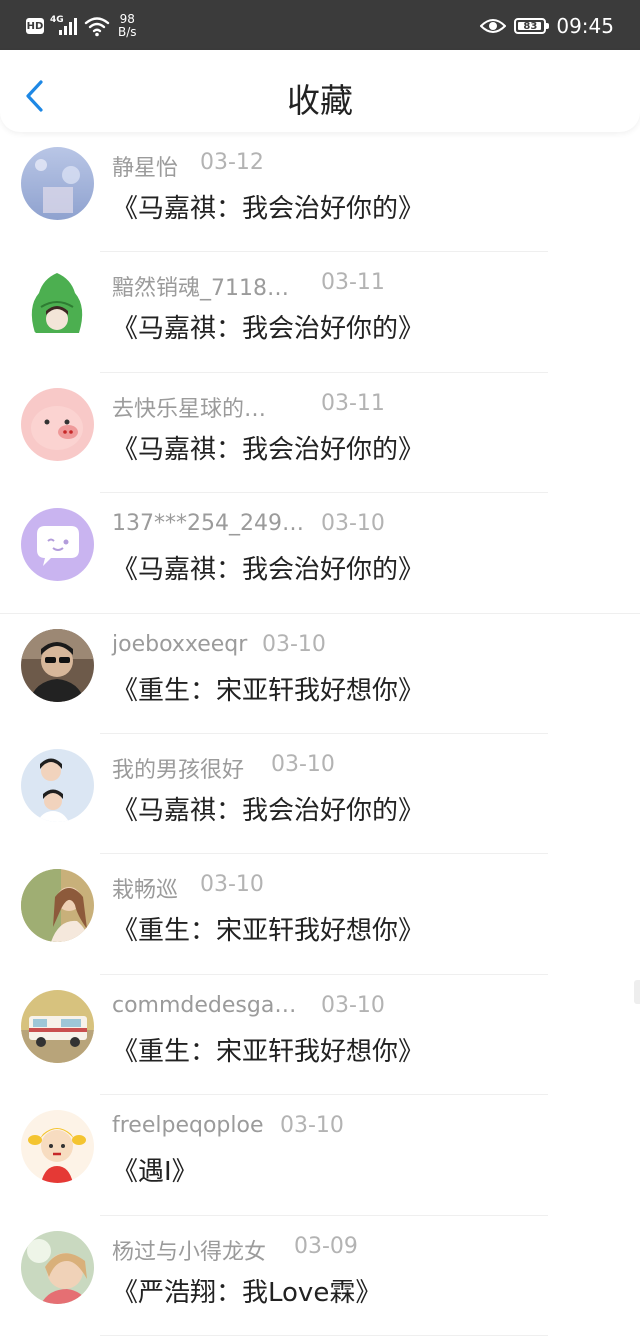 The width and height of the screenshot is (640, 1336). Describe the element at coordinates (232, 162) in the screenshot. I see `date: 03-12` at that location.